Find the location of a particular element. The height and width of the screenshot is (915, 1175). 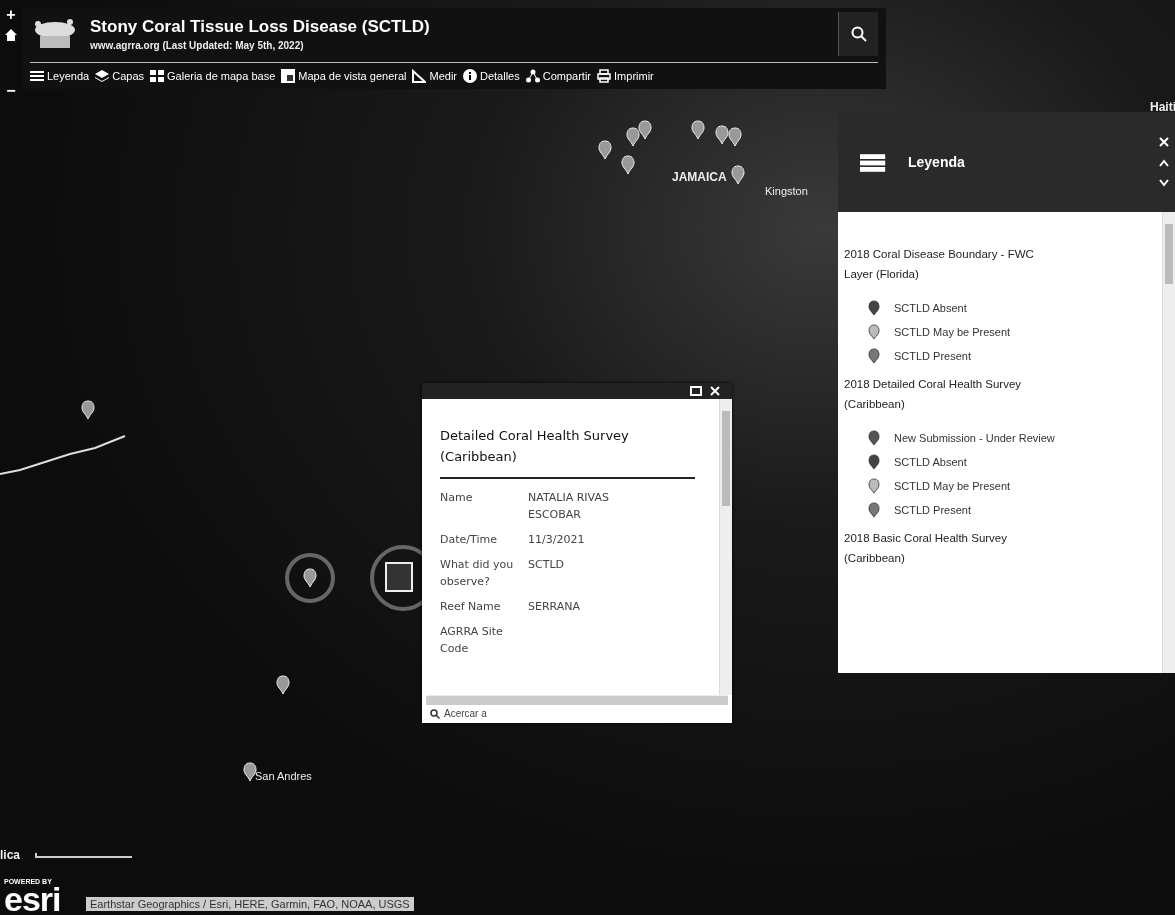

field-label: Date/Time is located at coordinates (469, 540).